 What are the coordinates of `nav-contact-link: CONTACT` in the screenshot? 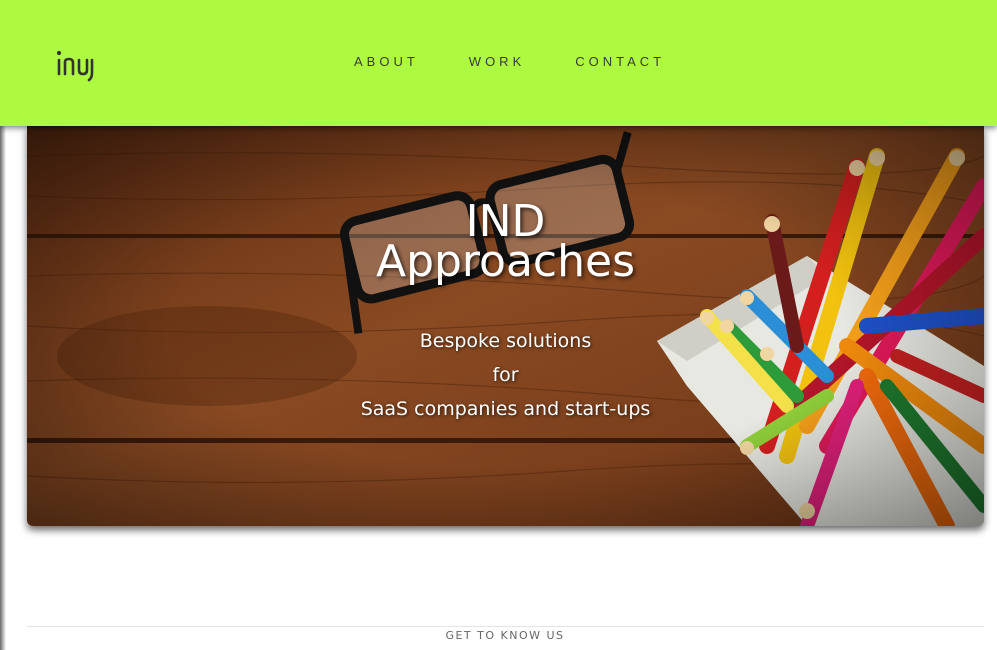 It's located at (620, 61).